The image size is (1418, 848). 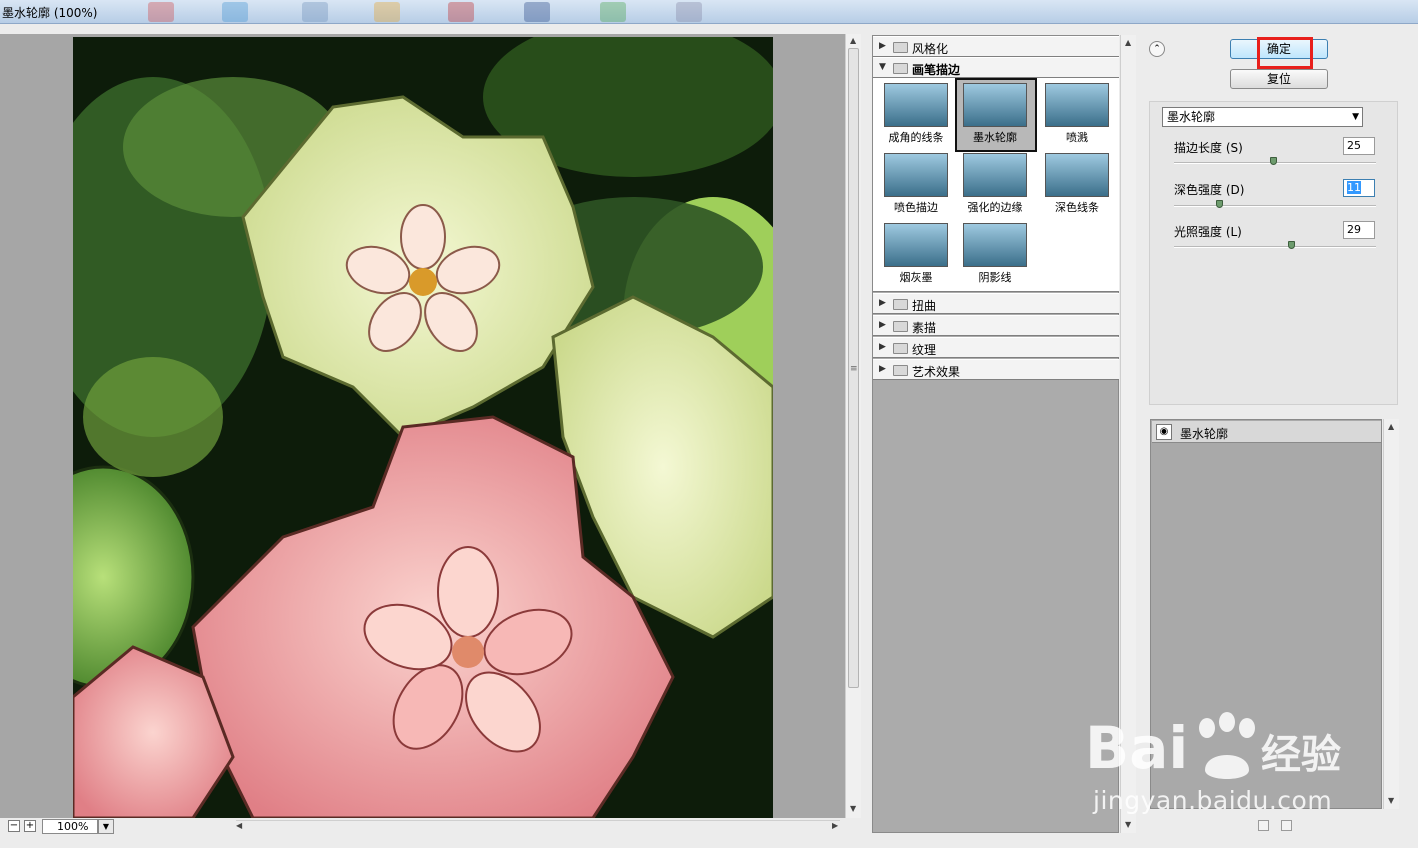 I want to click on thumbnail-angled-strokes: 成角的线条, so click(x=917, y=115).